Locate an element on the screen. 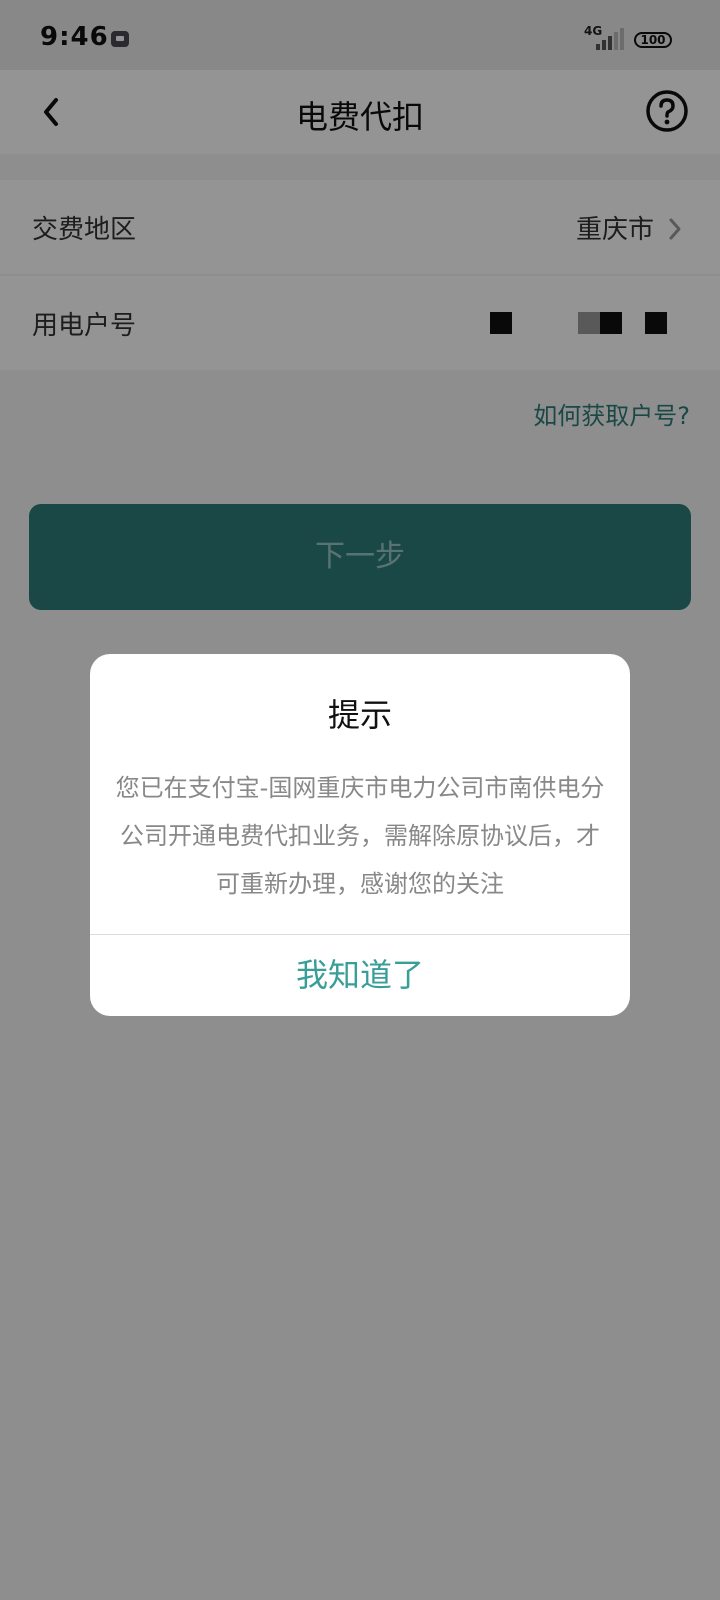 Image resolution: width=720 pixels, height=1600 pixels. dialog-confirm-button: 我知道了 is located at coordinates (360, 975).